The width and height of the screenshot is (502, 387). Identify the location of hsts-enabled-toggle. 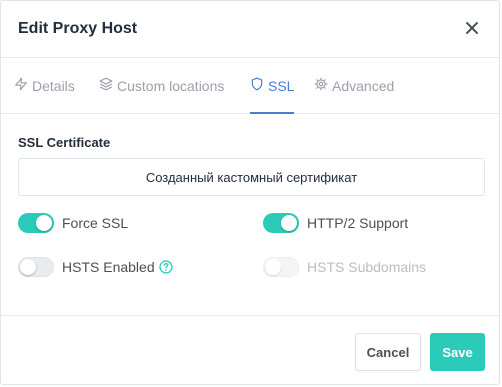
(36, 267).